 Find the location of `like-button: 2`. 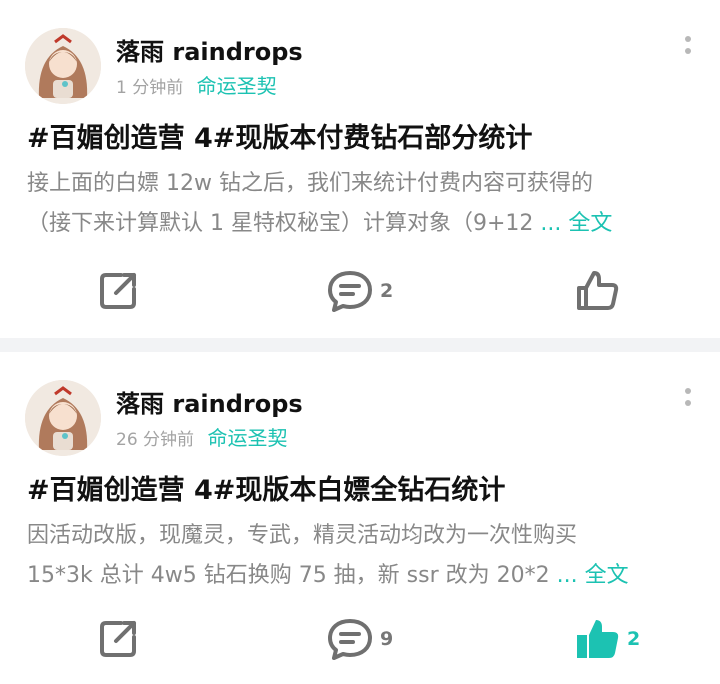

like-button: 2 is located at coordinates (607, 639).